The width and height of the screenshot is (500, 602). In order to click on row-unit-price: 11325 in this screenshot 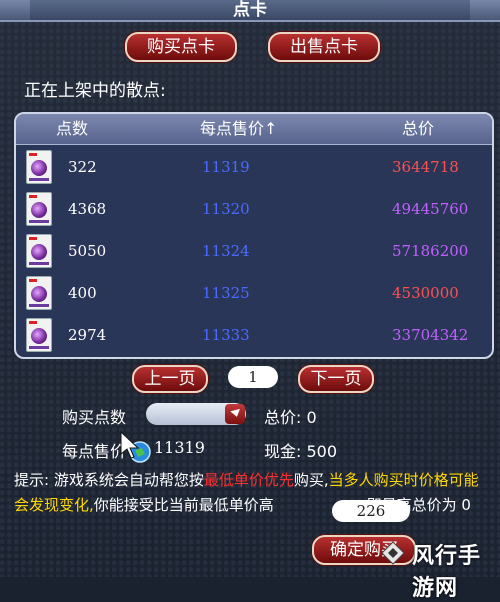, I will do `click(226, 293)`.